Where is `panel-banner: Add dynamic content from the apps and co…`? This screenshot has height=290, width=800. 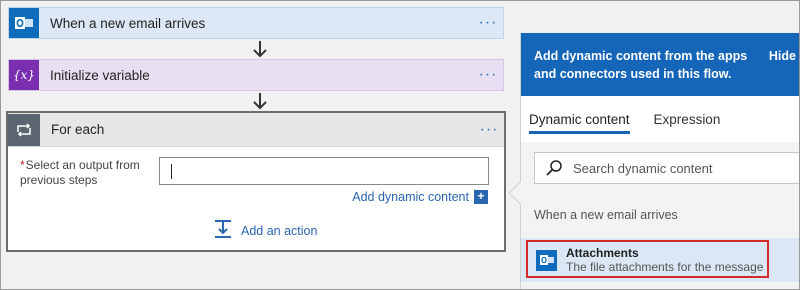
panel-banner: Add dynamic content from the apps and co… is located at coordinates (660, 64).